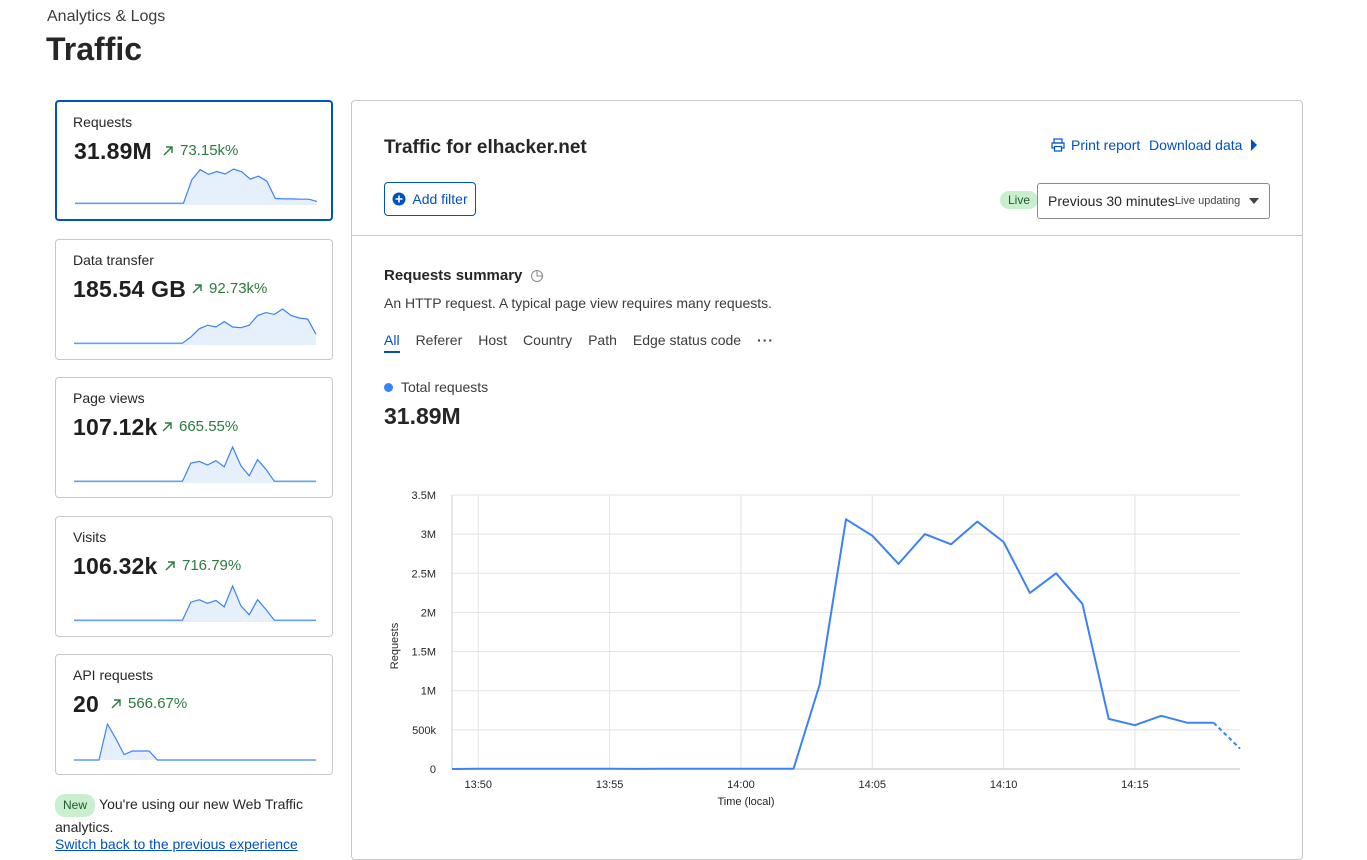 Image resolution: width=1367 pixels, height=860 pixels. What do you see at coordinates (424, 653) in the screenshot?
I see `y-tick-label: 1.5M` at bounding box center [424, 653].